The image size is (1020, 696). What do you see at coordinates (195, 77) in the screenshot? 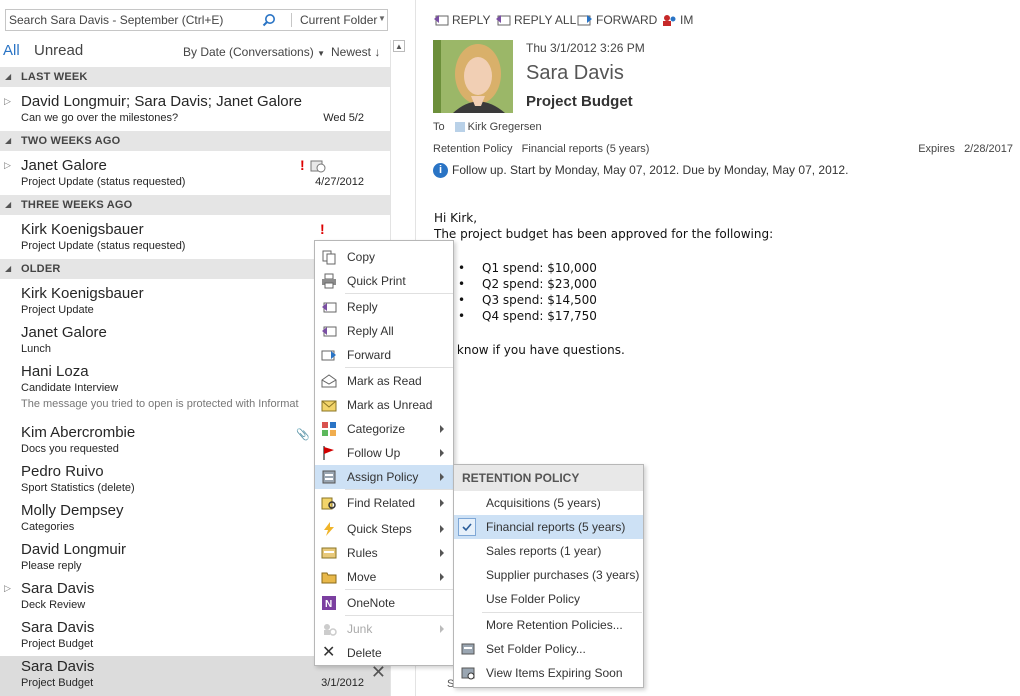
I see `group-header: ◢ LAST WEEK` at bounding box center [195, 77].